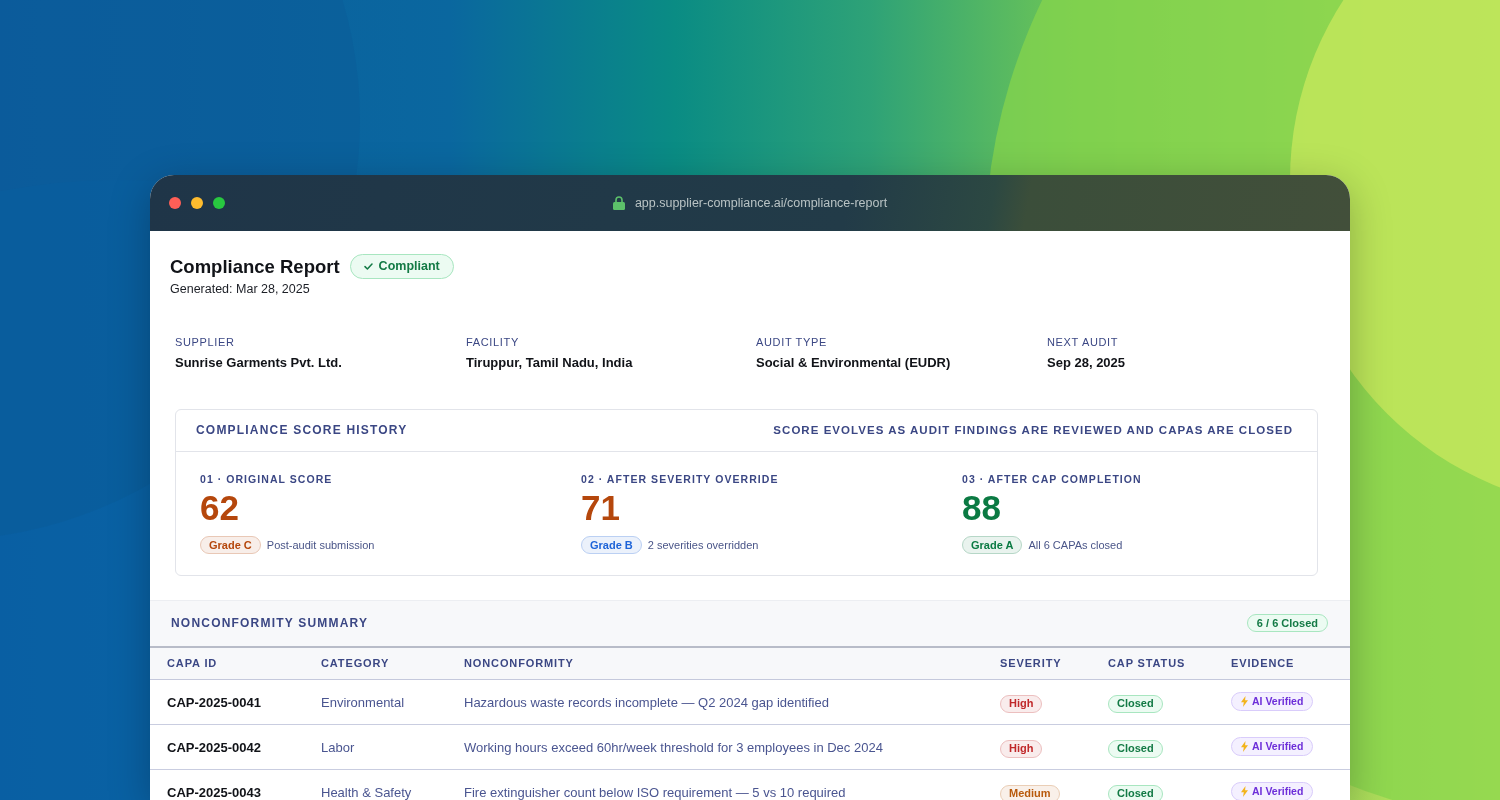 The image size is (1500, 800). What do you see at coordinates (992, 544) in the screenshot?
I see `grade-badge: Grade A` at bounding box center [992, 544].